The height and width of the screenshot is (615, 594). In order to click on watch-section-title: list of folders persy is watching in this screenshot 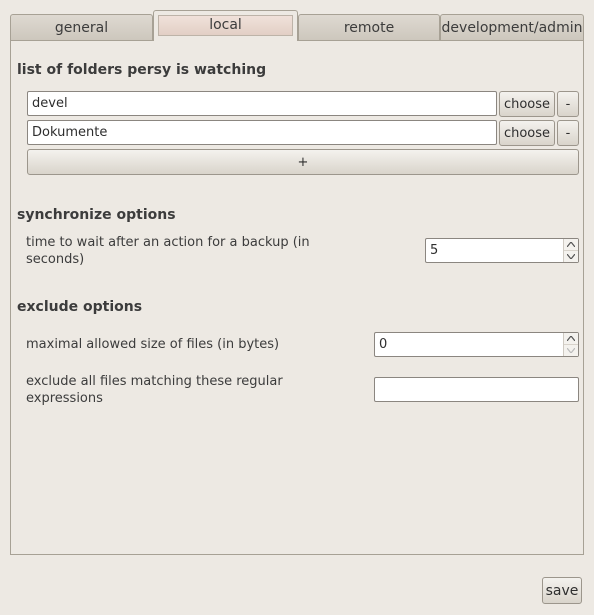, I will do `click(142, 70)`.